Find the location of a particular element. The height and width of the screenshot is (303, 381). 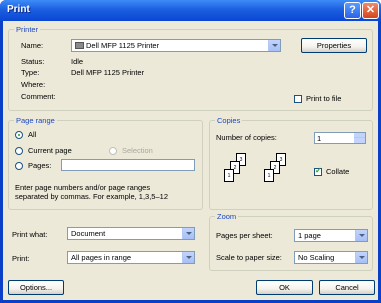

print-what-label: Print what: is located at coordinates (30, 234).